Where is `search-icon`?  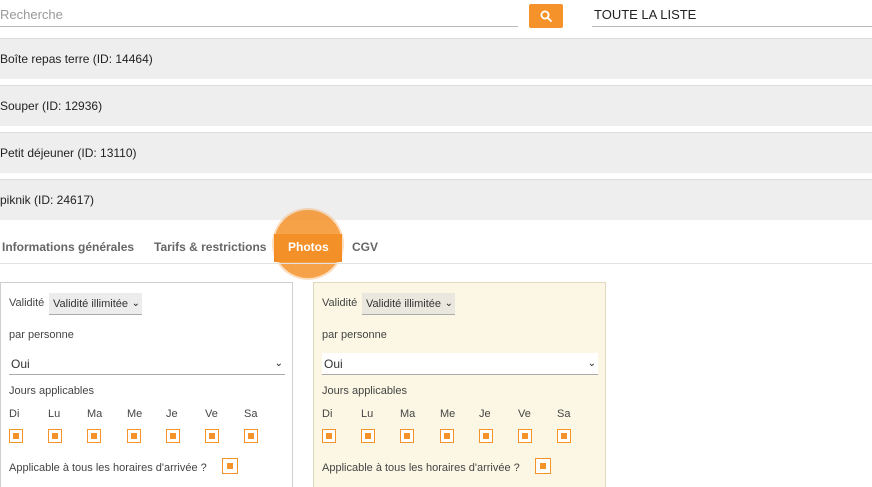 search-icon is located at coordinates (546, 16).